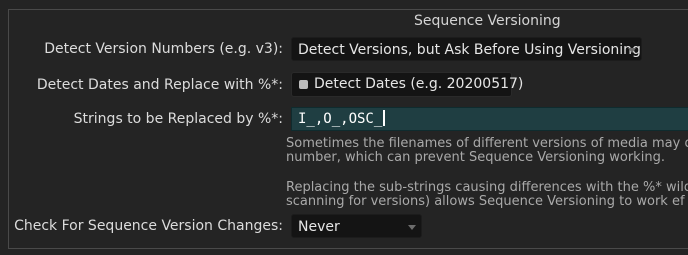  Describe the element at coordinates (419, 84) in the screenshot. I see `detect-dates-value: Detect Dates (e.g. 20200517)` at that location.